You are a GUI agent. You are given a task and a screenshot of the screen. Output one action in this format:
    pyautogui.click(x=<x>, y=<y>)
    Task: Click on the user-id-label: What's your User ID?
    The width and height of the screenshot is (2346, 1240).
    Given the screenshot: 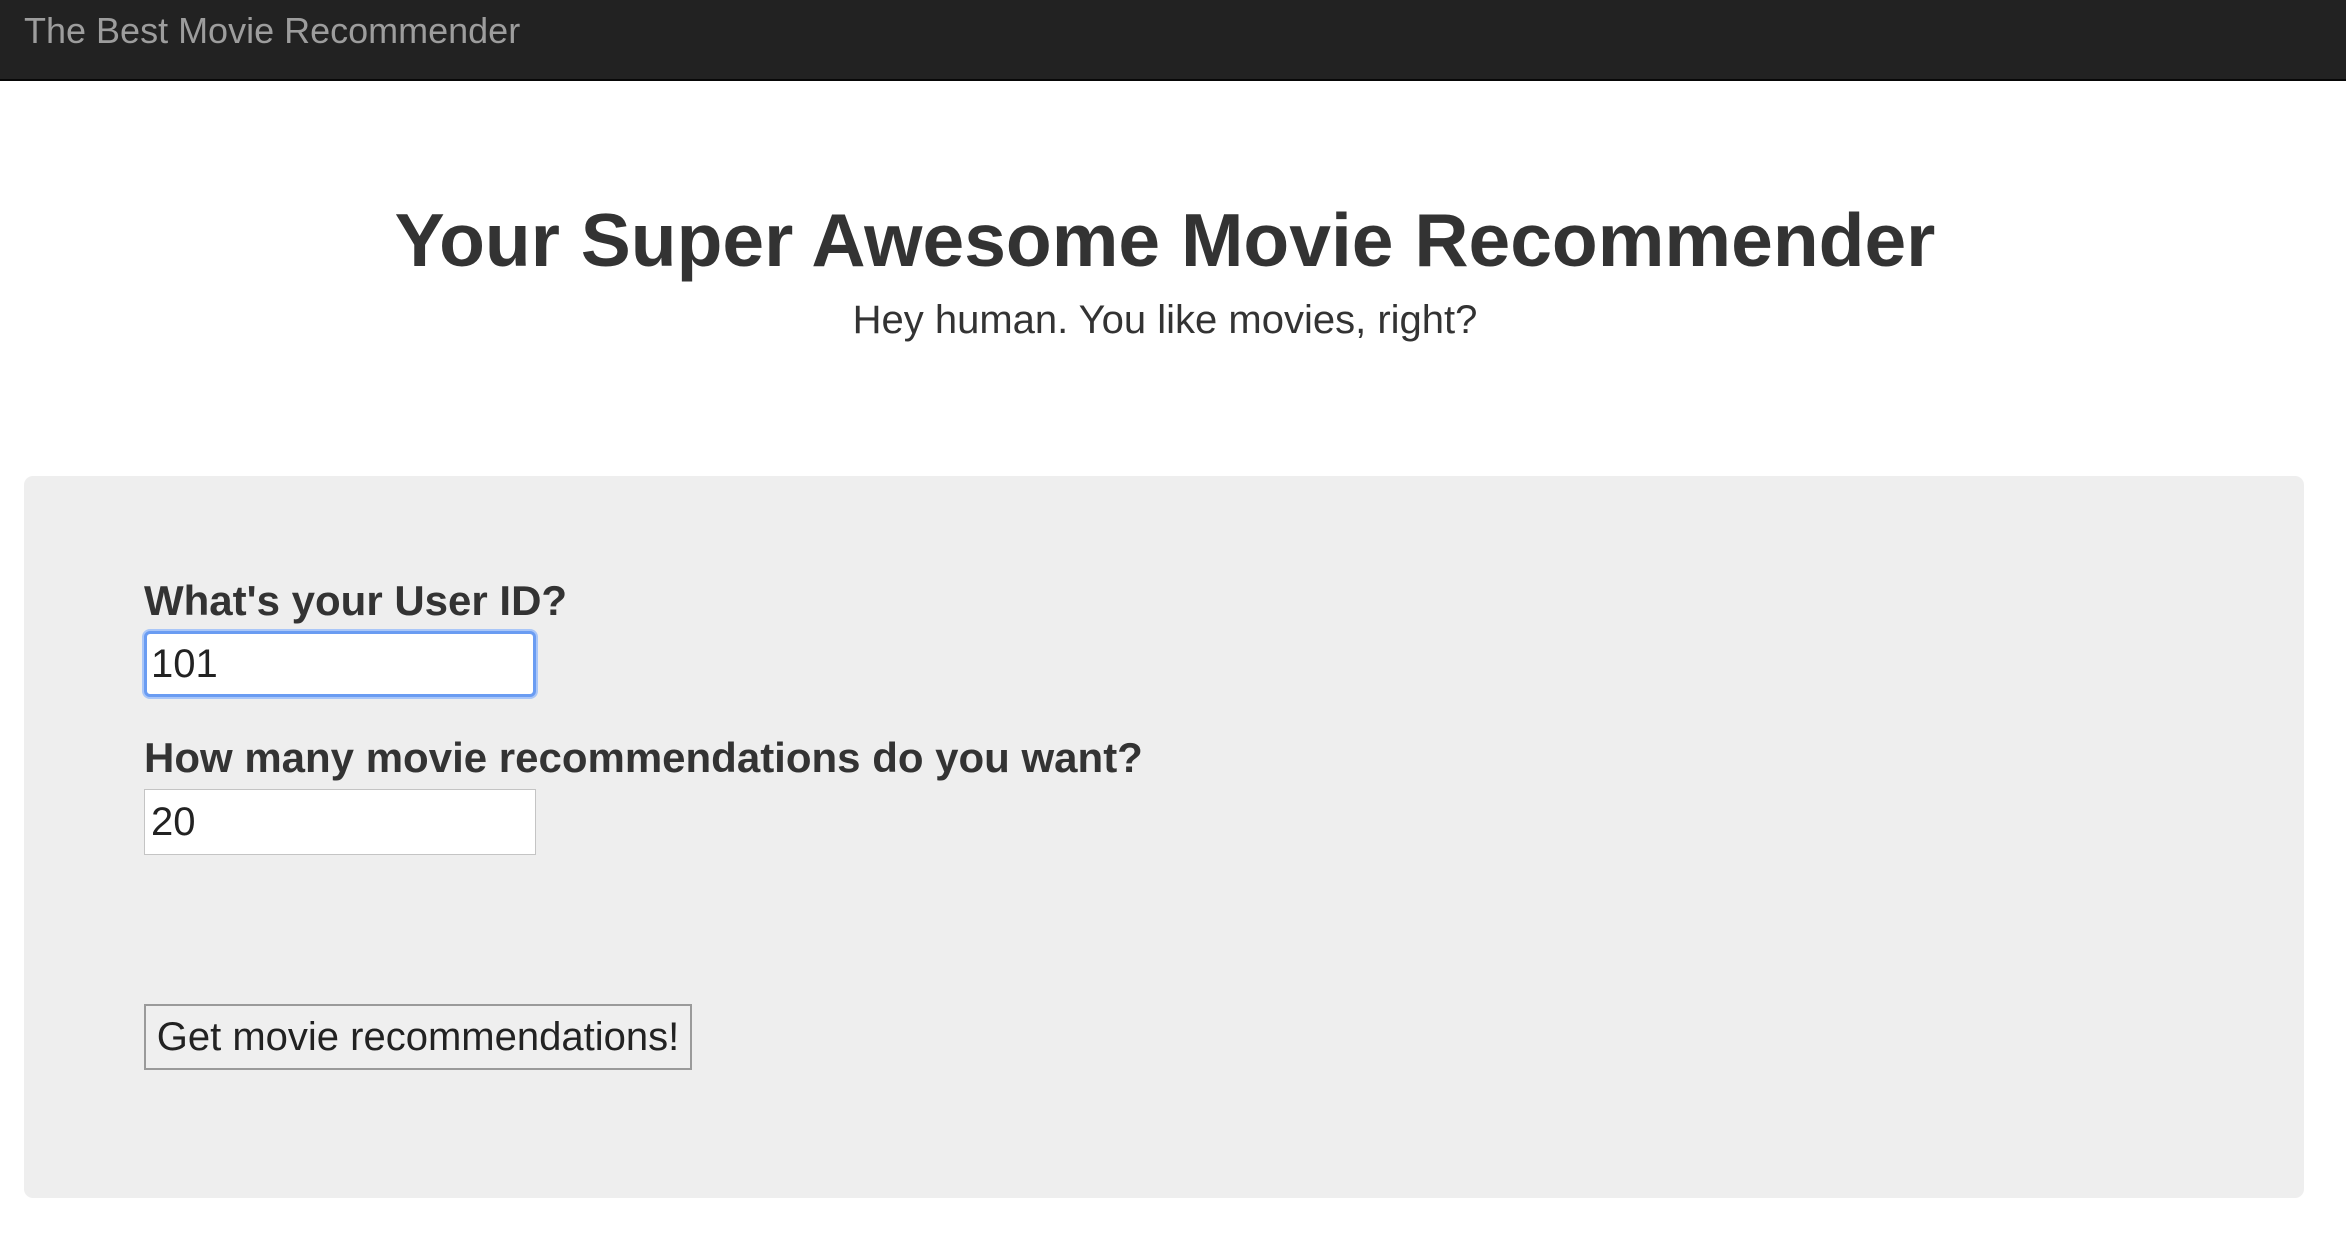 What is the action you would take?
    pyautogui.click(x=356, y=600)
    